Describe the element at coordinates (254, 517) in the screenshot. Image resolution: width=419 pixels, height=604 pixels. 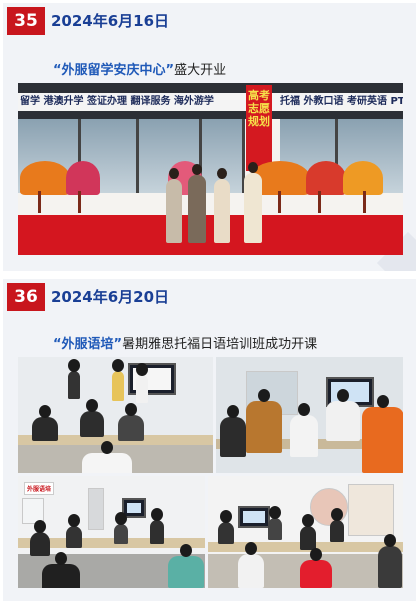
I see `tv-screen` at that location.